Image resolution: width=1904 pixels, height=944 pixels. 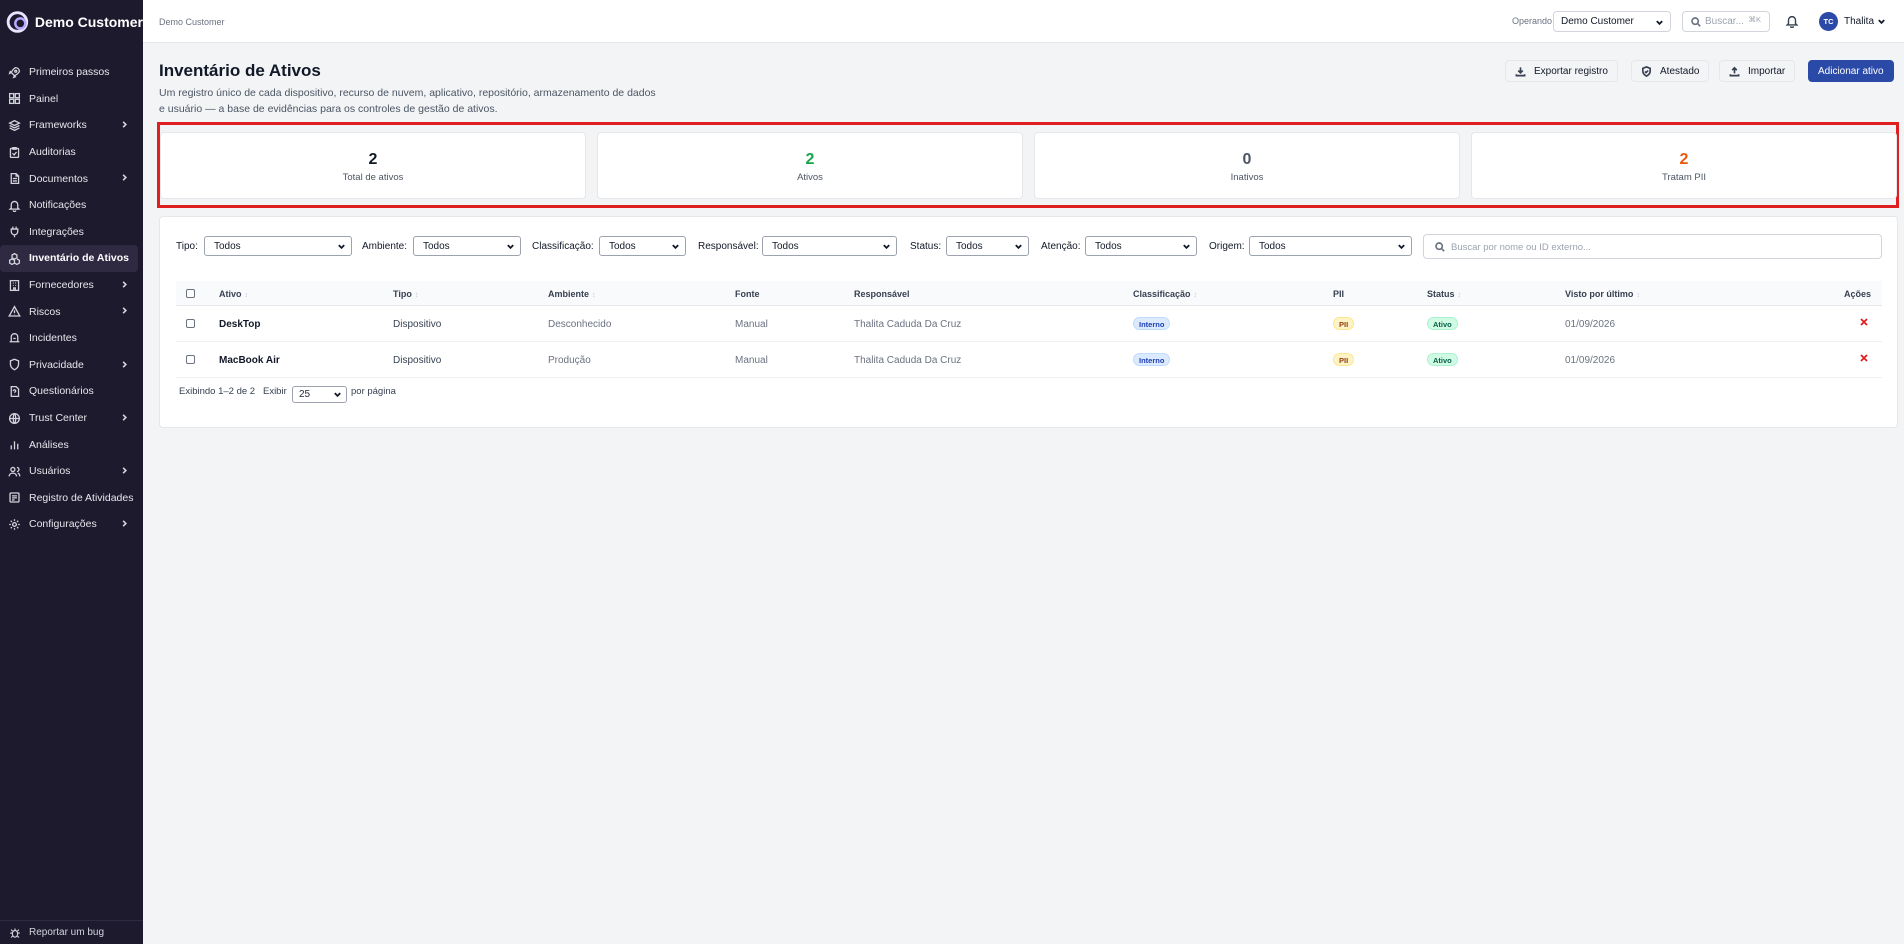 I want to click on filter-select-classificacao: Todos, so click(x=642, y=246).